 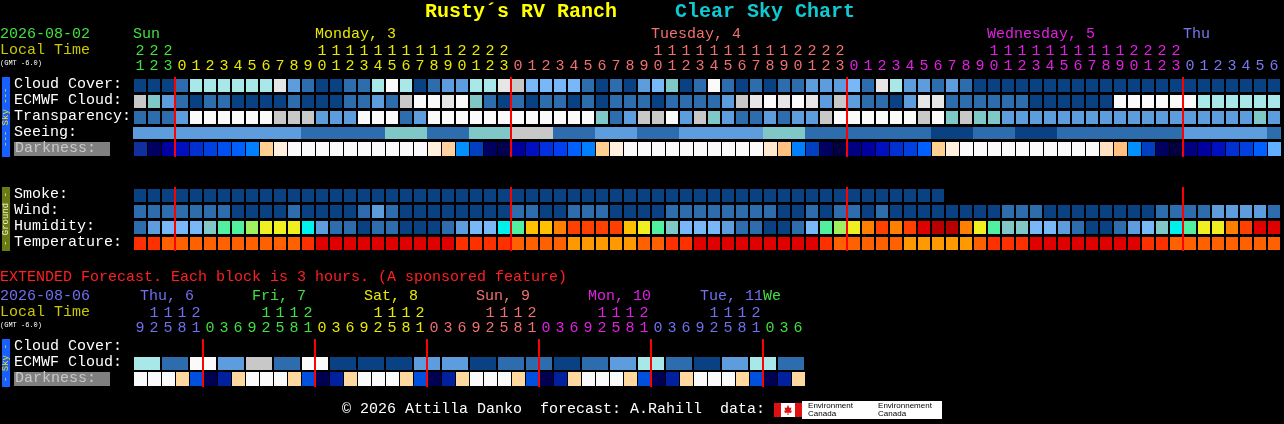 I want to click on row-label: Humidity:, so click(x=55, y=227).